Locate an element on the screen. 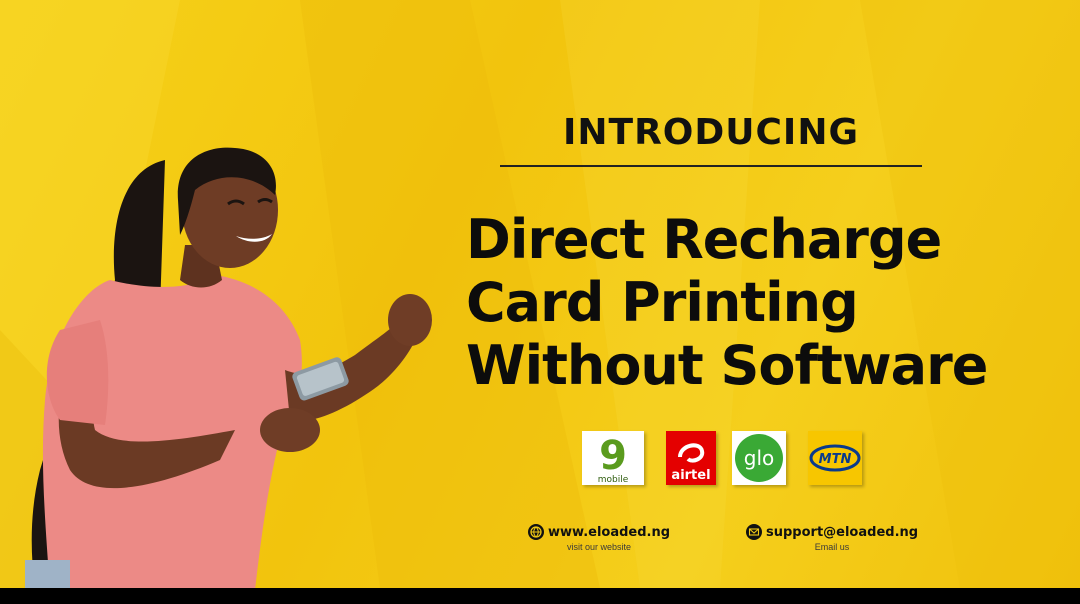 This screenshot has width=1080, height=604. website-link: www.eloaded.ng is located at coordinates (609, 532).